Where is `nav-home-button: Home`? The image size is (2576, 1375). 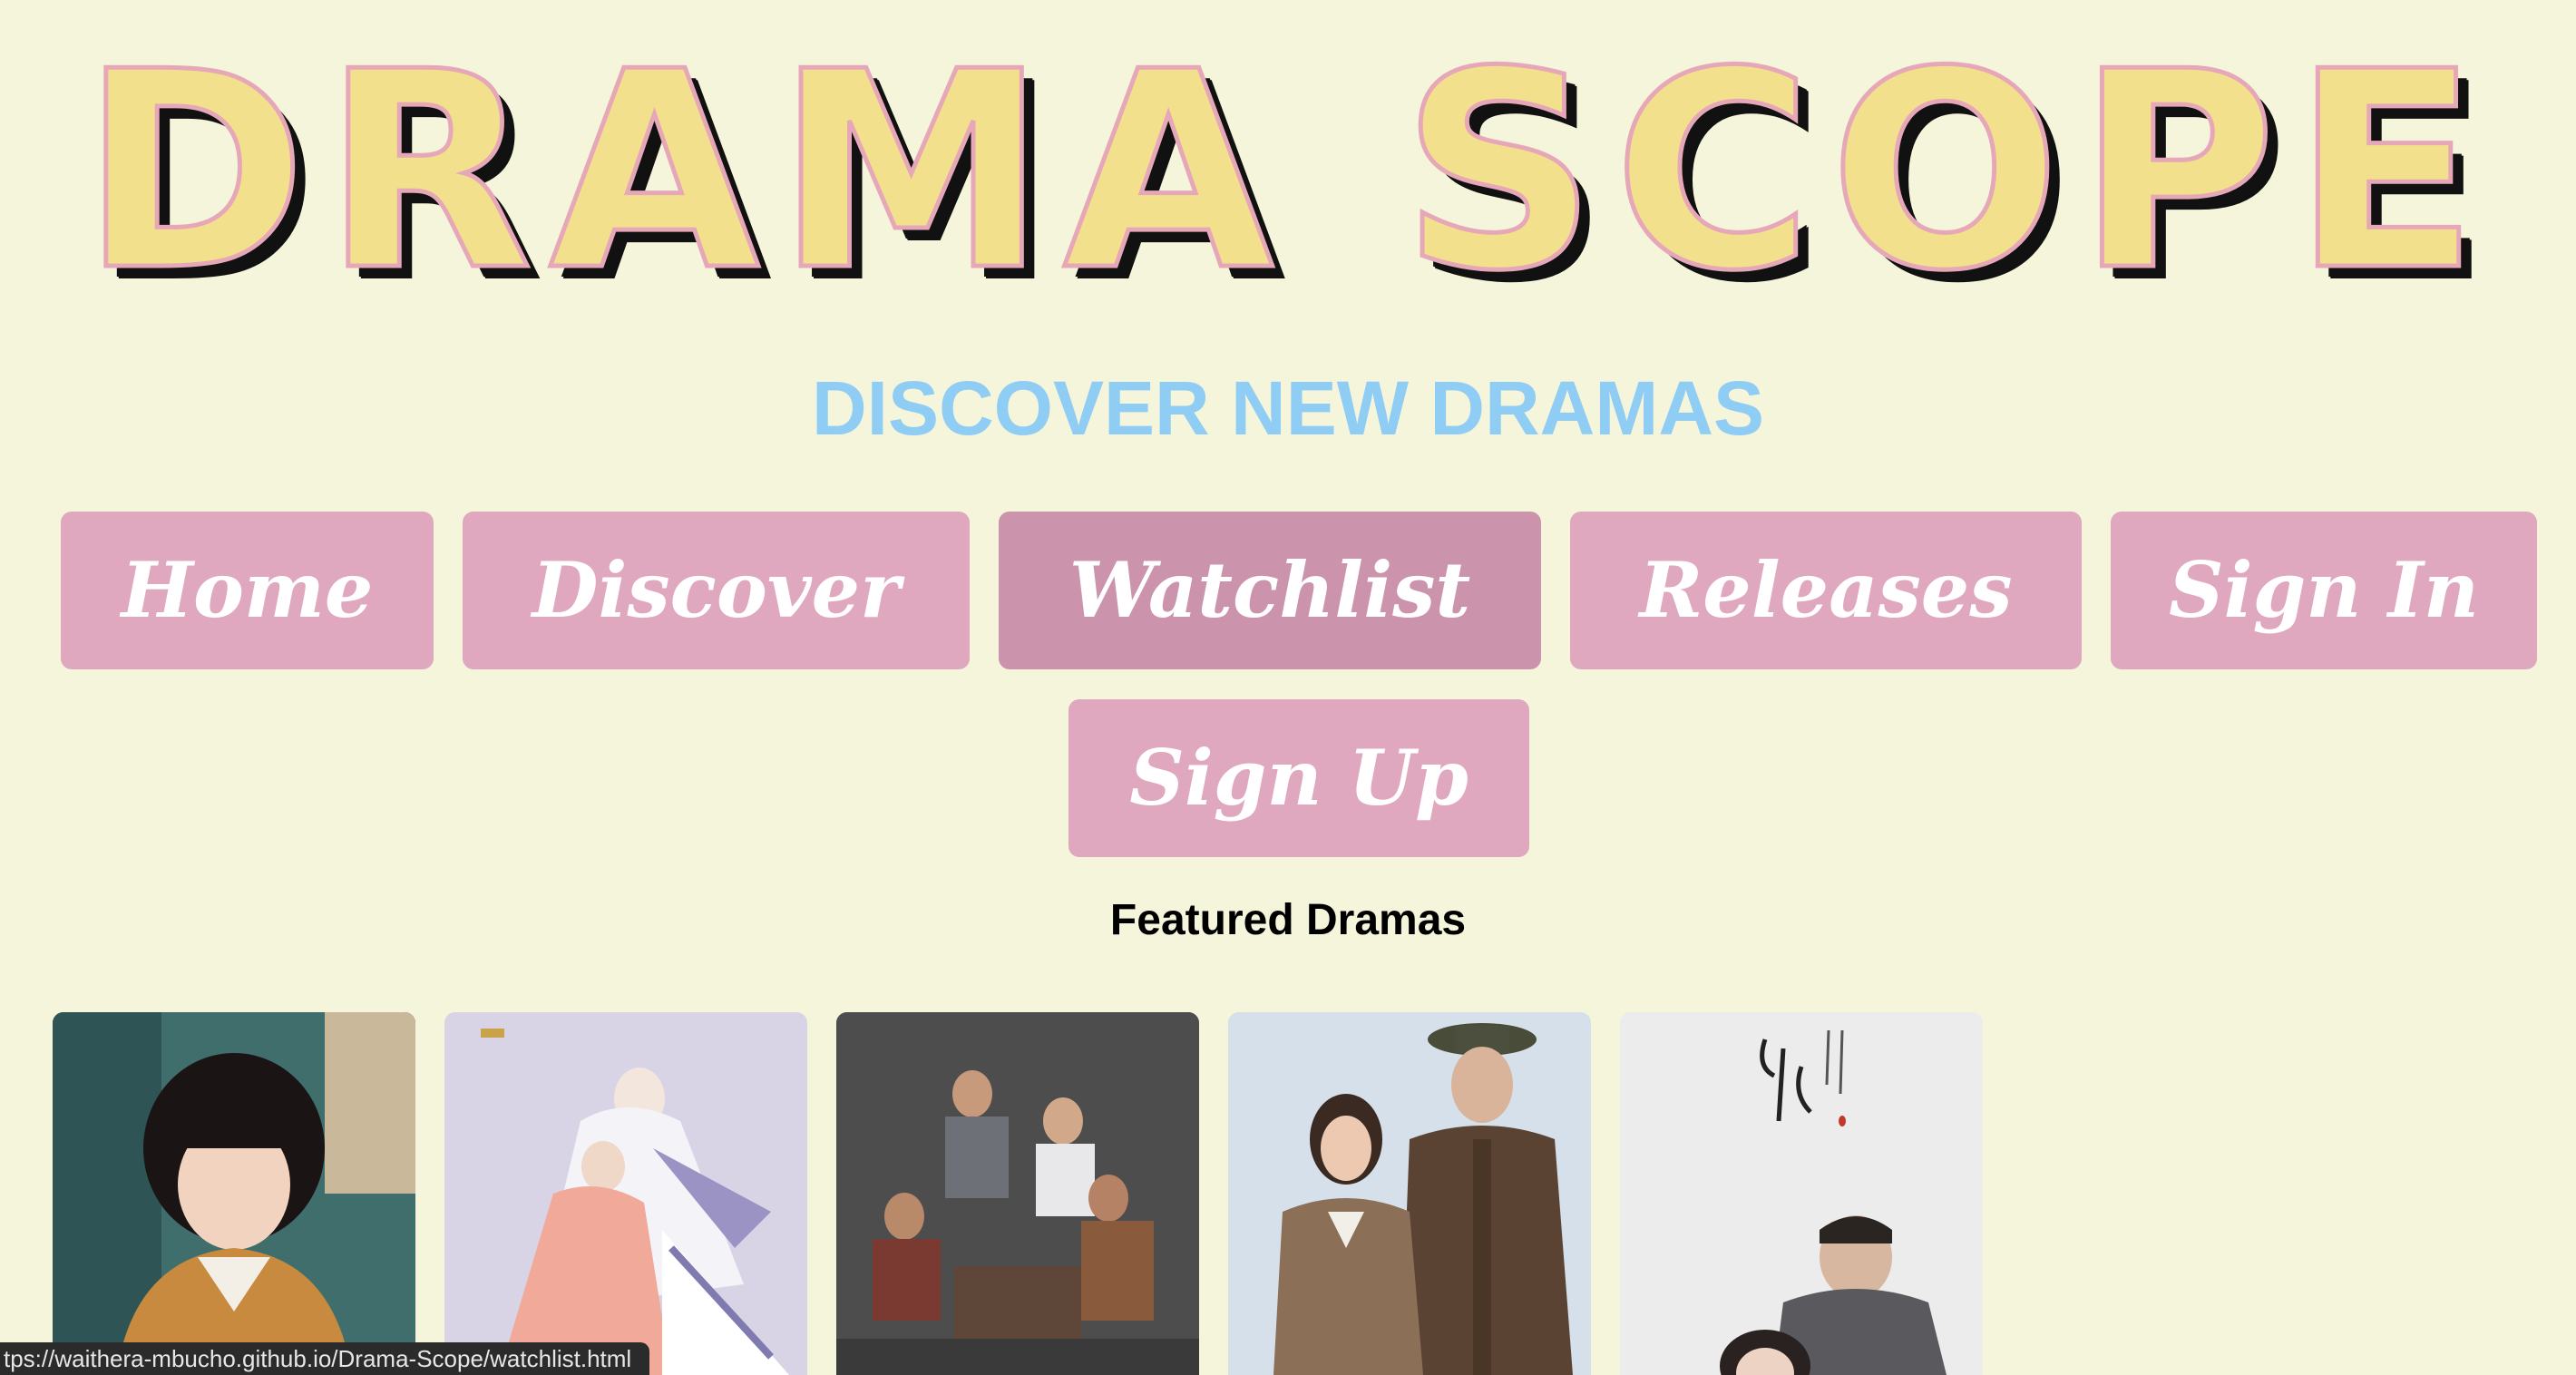 nav-home-button: Home is located at coordinates (247, 590).